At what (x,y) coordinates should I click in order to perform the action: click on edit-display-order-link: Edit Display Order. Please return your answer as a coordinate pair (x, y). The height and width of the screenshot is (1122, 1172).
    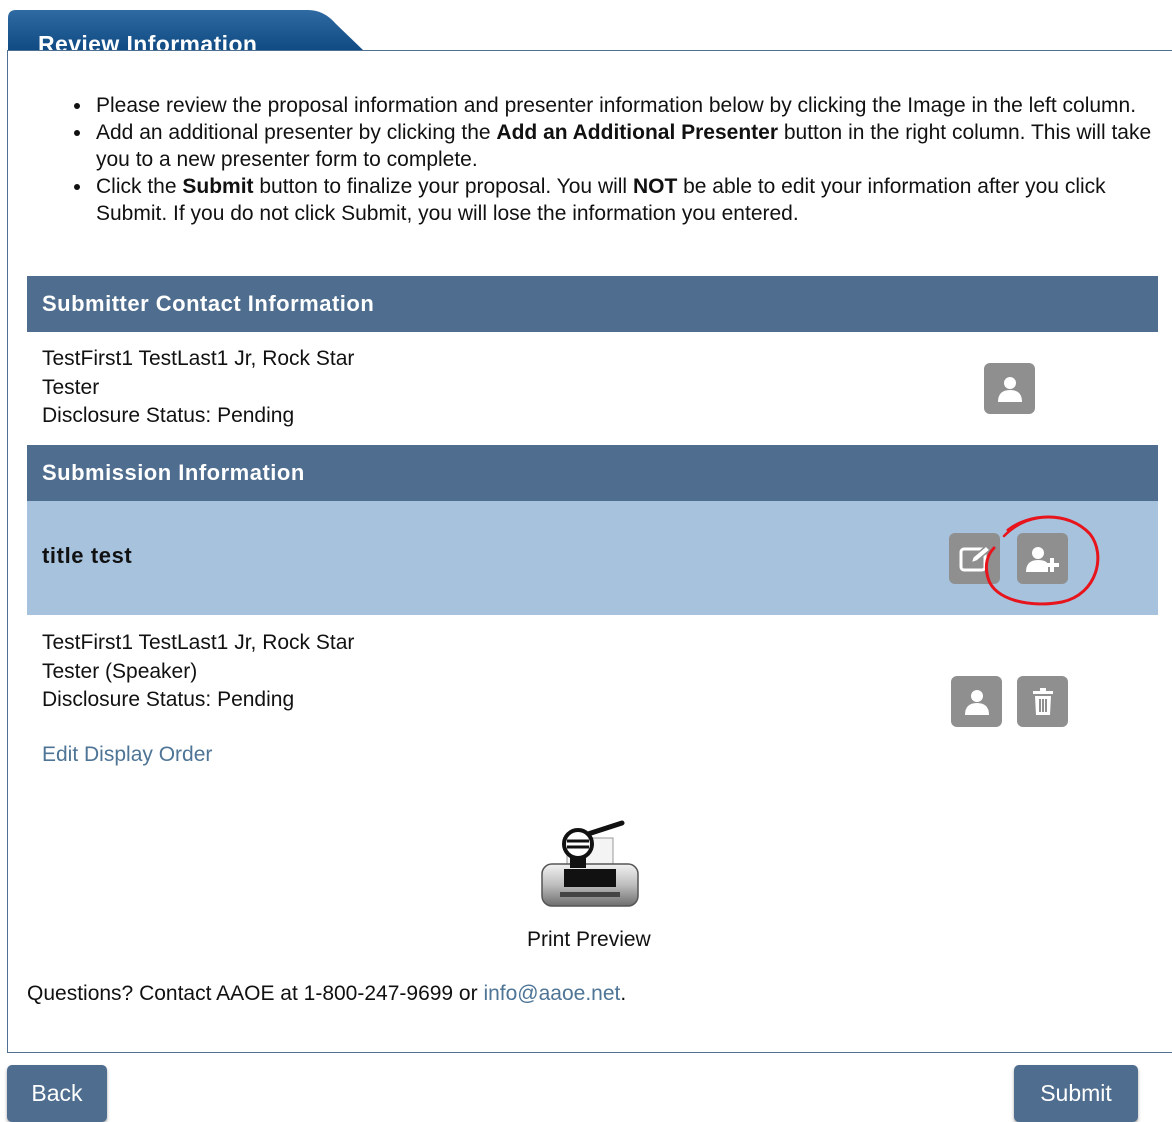
    Looking at the image, I should click on (127, 755).